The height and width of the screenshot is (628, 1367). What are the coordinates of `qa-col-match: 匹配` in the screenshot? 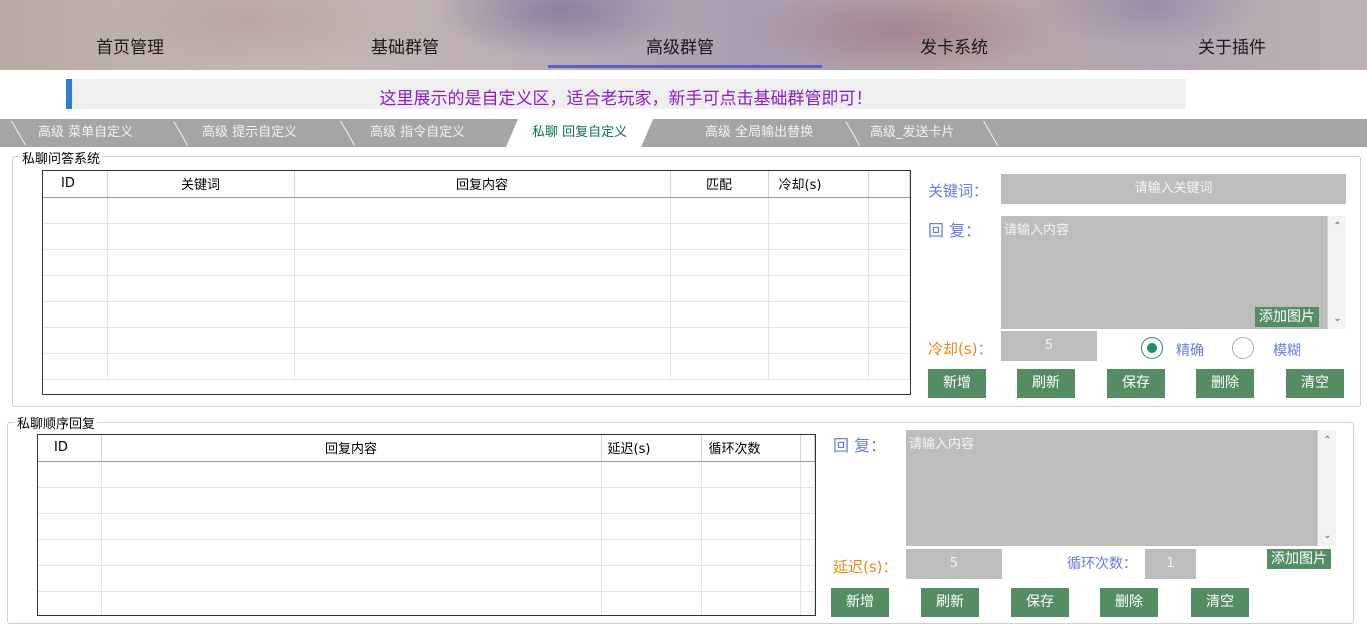 It's located at (719, 184).